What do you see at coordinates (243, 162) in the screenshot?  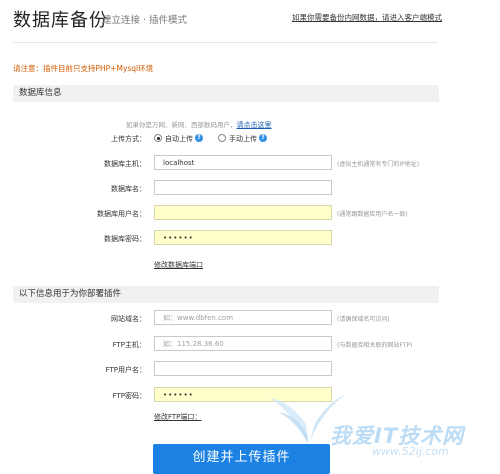 I see `db-host-input` at bounding box center [243, 162].